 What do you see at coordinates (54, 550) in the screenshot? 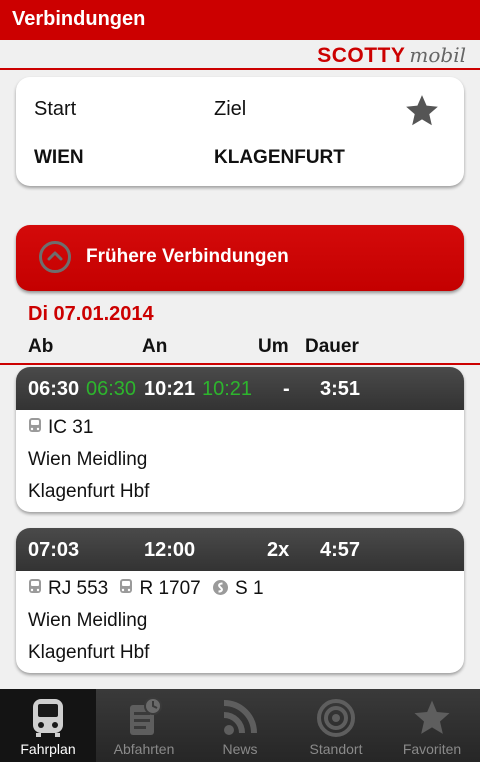
I see `departure-time: 07:03` at bounding box center [54, 550].